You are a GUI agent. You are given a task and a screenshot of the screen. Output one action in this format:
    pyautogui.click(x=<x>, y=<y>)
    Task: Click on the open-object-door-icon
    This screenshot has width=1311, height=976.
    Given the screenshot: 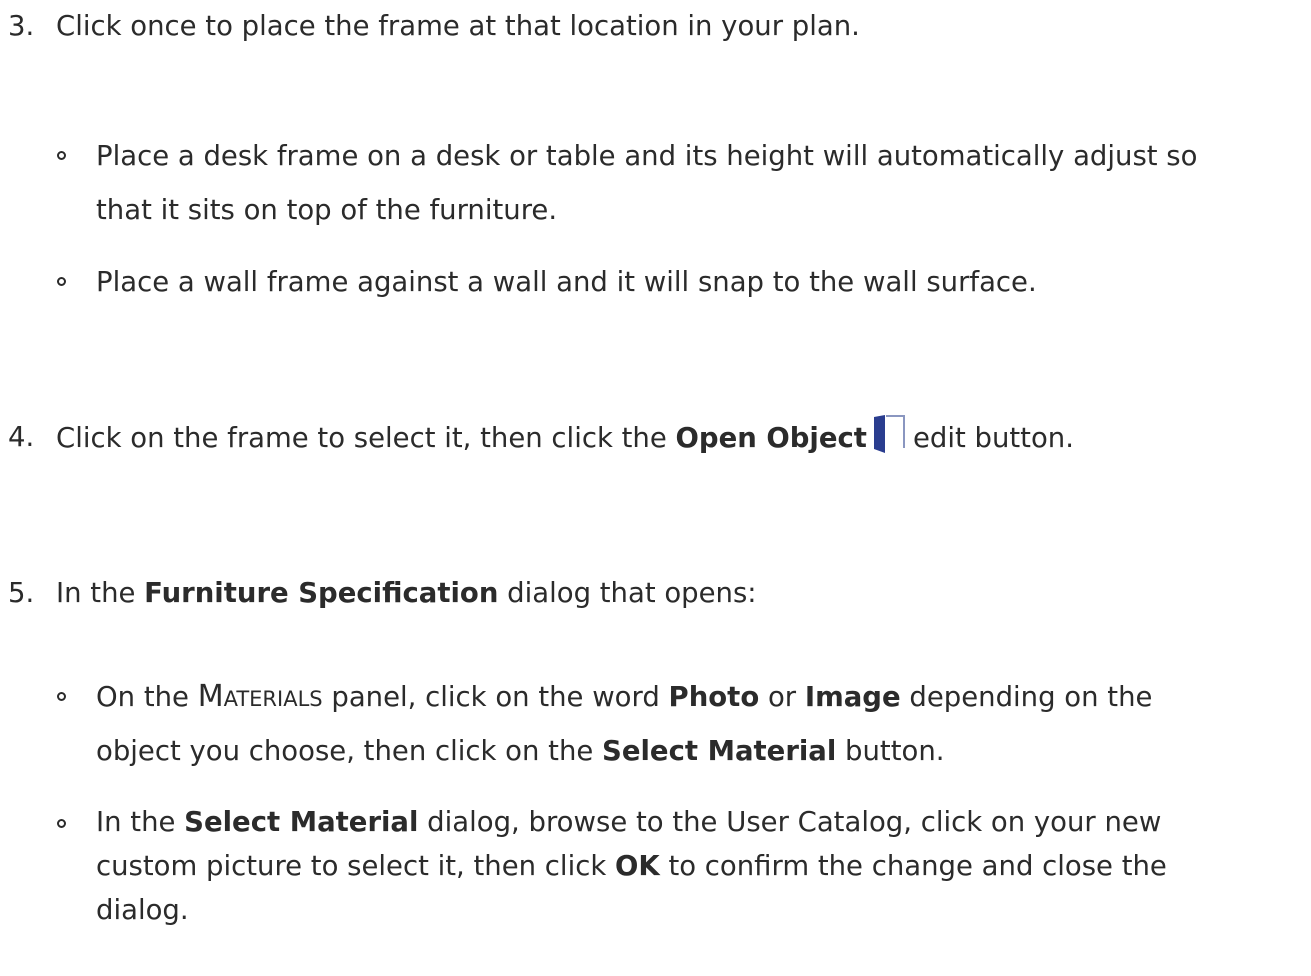 What is the action you would take?
    pyautogui.click(x=889, y=440)
    